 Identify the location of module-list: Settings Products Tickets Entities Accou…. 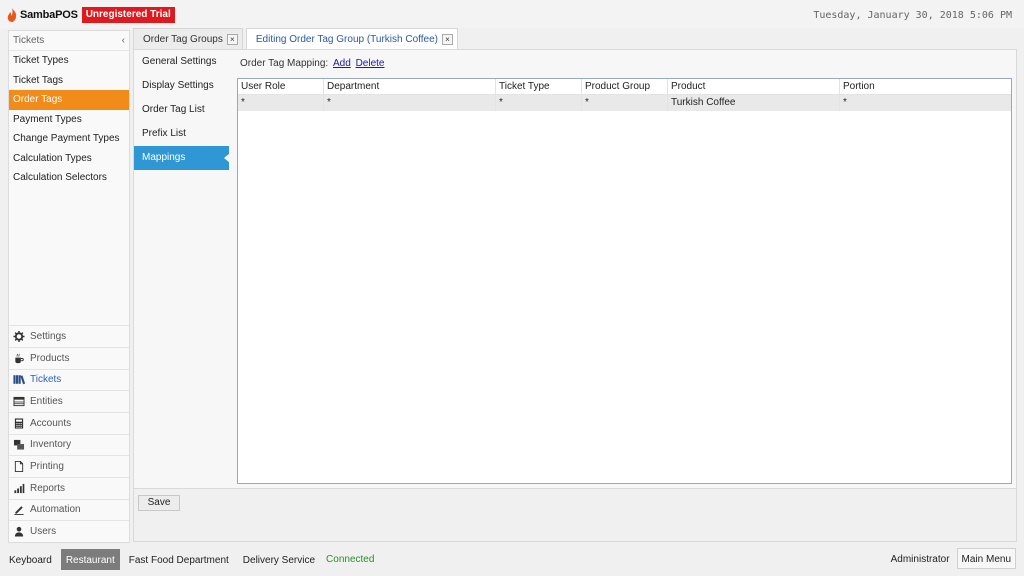
(69, 433).